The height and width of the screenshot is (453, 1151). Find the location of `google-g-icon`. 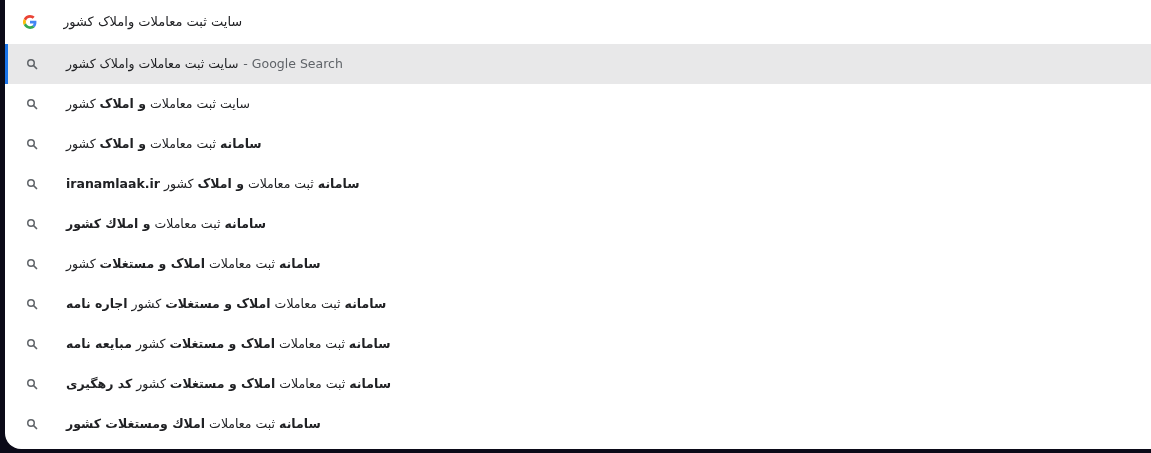

google-g-icon is located at coordinates (30, 22).